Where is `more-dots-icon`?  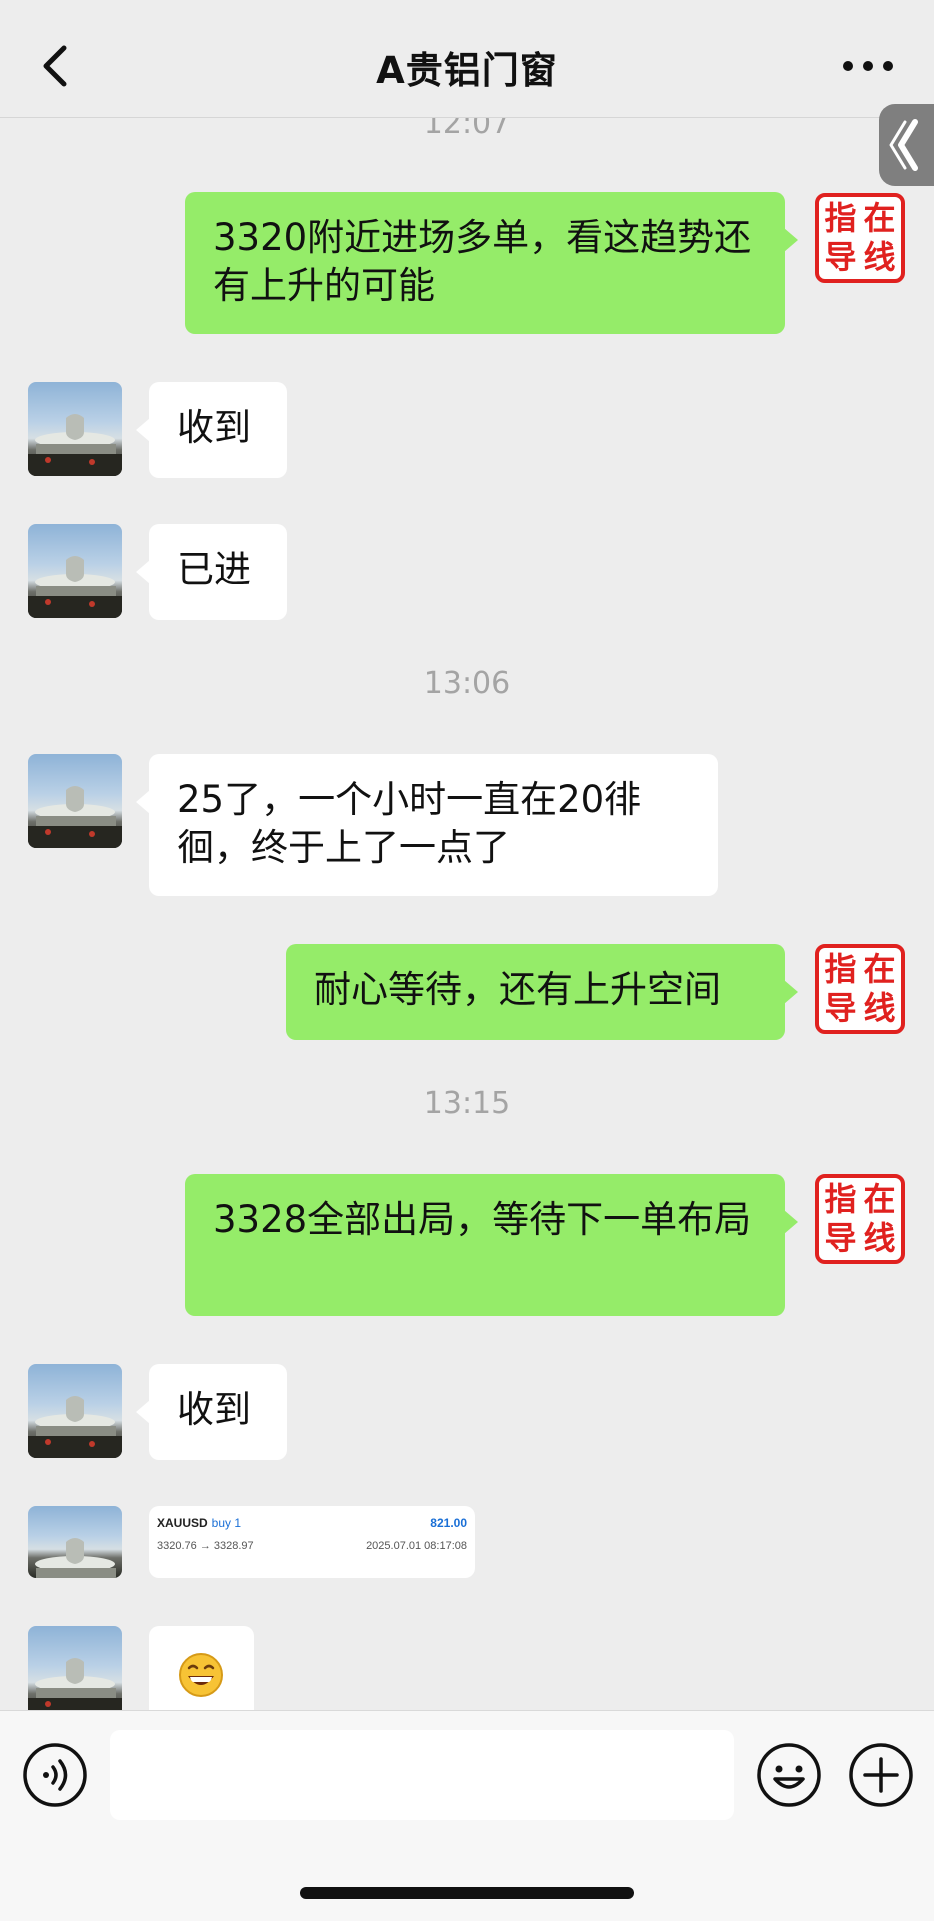 more-dots-icon is located at coordinates (868, 66).